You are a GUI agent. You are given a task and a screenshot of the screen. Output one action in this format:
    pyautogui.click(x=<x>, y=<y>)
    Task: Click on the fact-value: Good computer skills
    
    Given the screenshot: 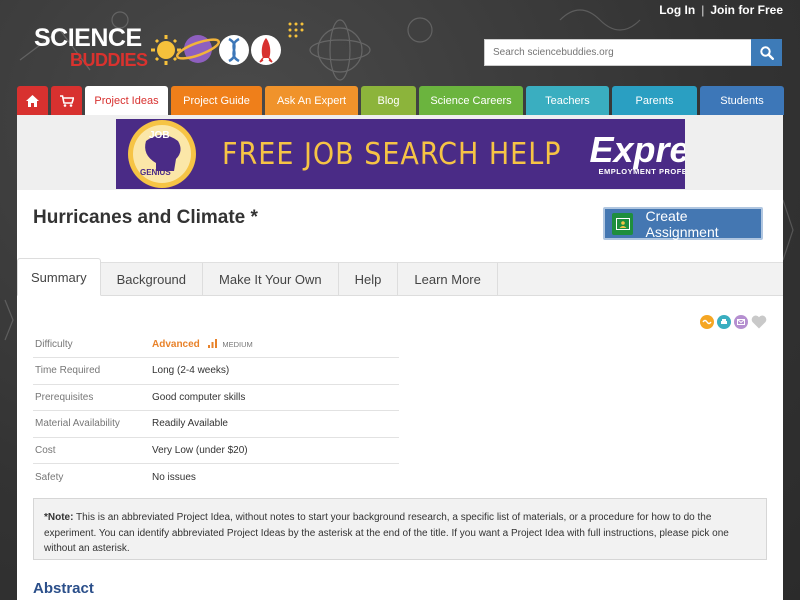 What is the action you would take?
    pyautogui.click(x=275, y=397)
    